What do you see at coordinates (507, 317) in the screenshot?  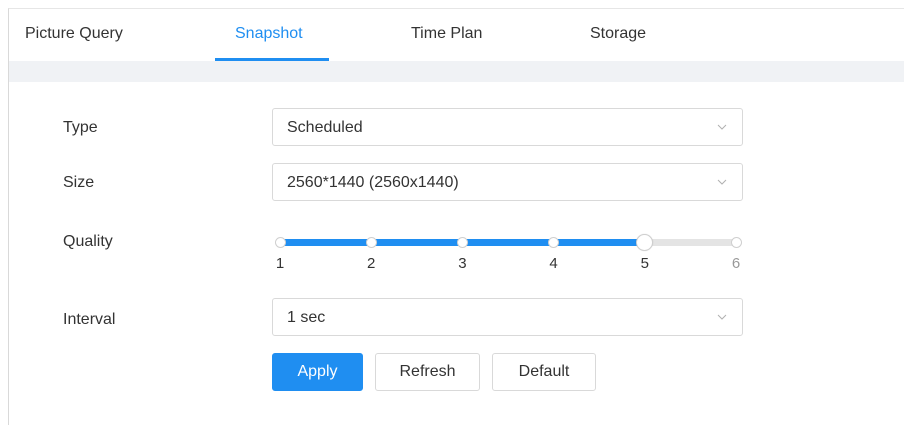 I see `interval-select: 1 sec` at bounding box center [507, 317].